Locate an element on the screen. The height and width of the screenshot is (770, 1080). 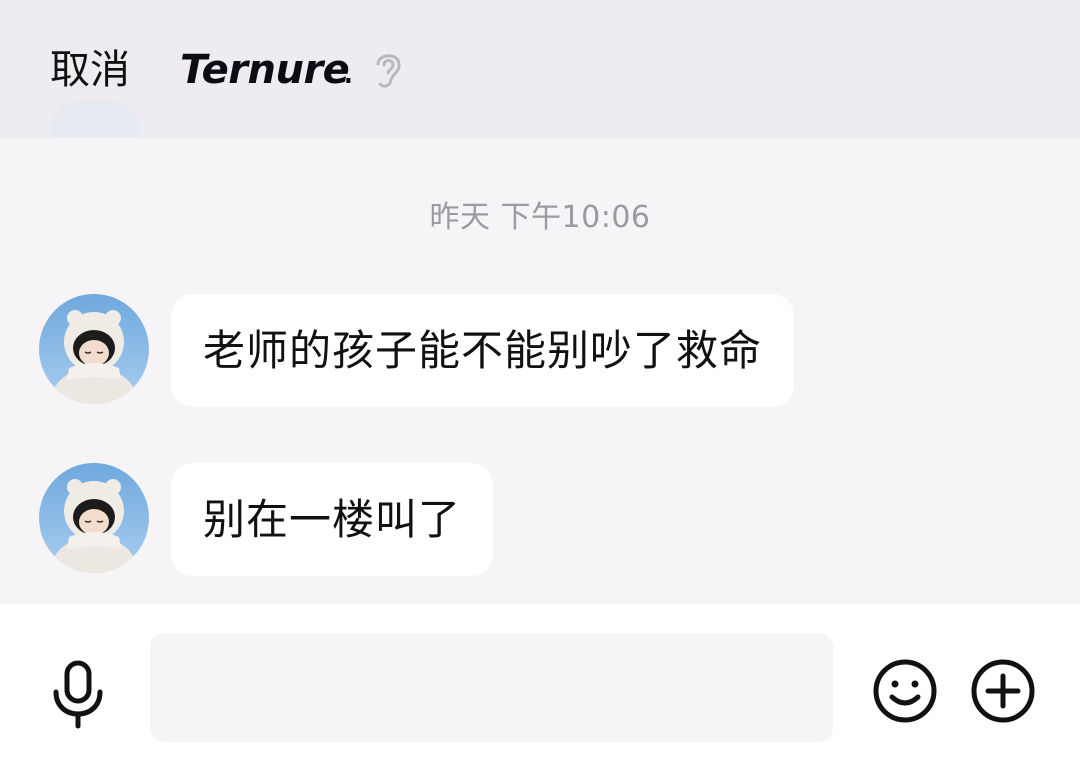
smiley-face-icon is located at coordinates (905, 691).